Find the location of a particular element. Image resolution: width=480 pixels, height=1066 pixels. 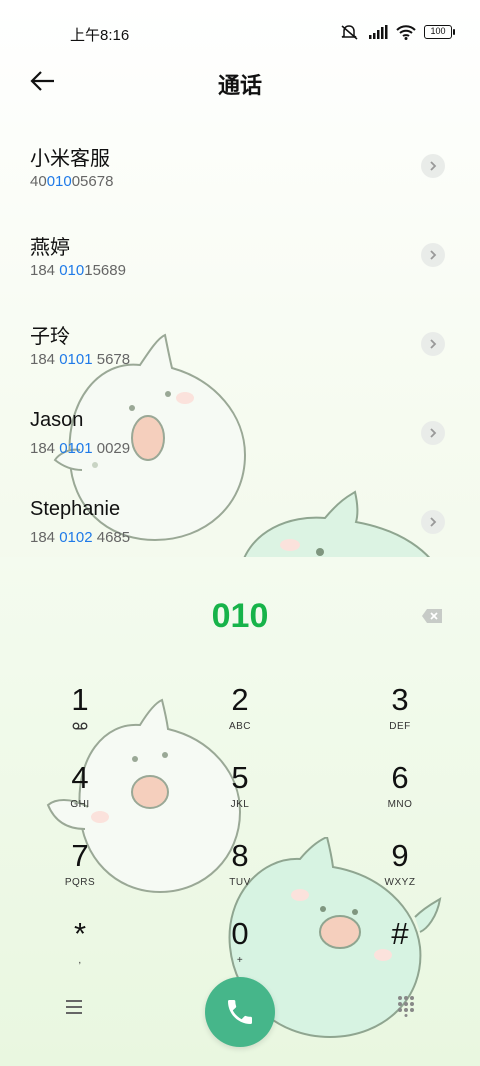

key-letters: , is located at coordinates (80, 960).